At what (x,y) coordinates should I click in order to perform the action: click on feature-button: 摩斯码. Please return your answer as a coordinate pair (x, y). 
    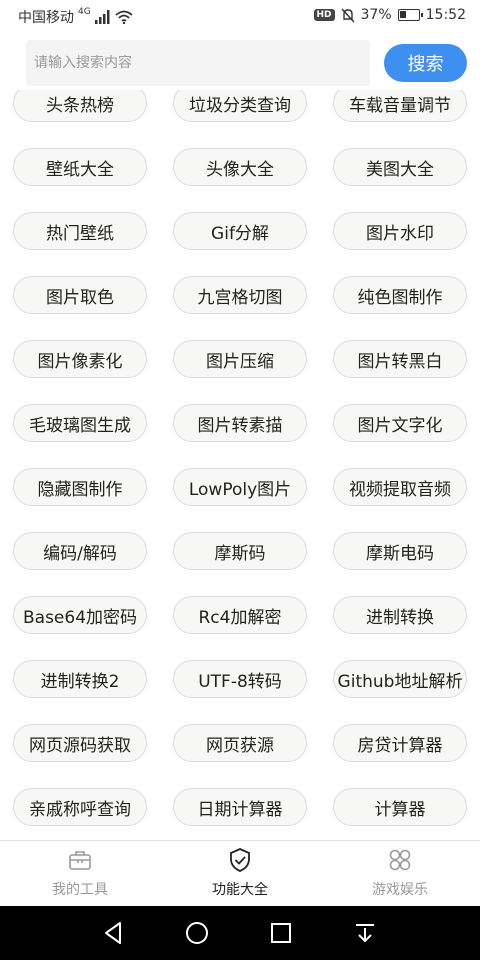
    Looking at the image, I should click on (240, 551).